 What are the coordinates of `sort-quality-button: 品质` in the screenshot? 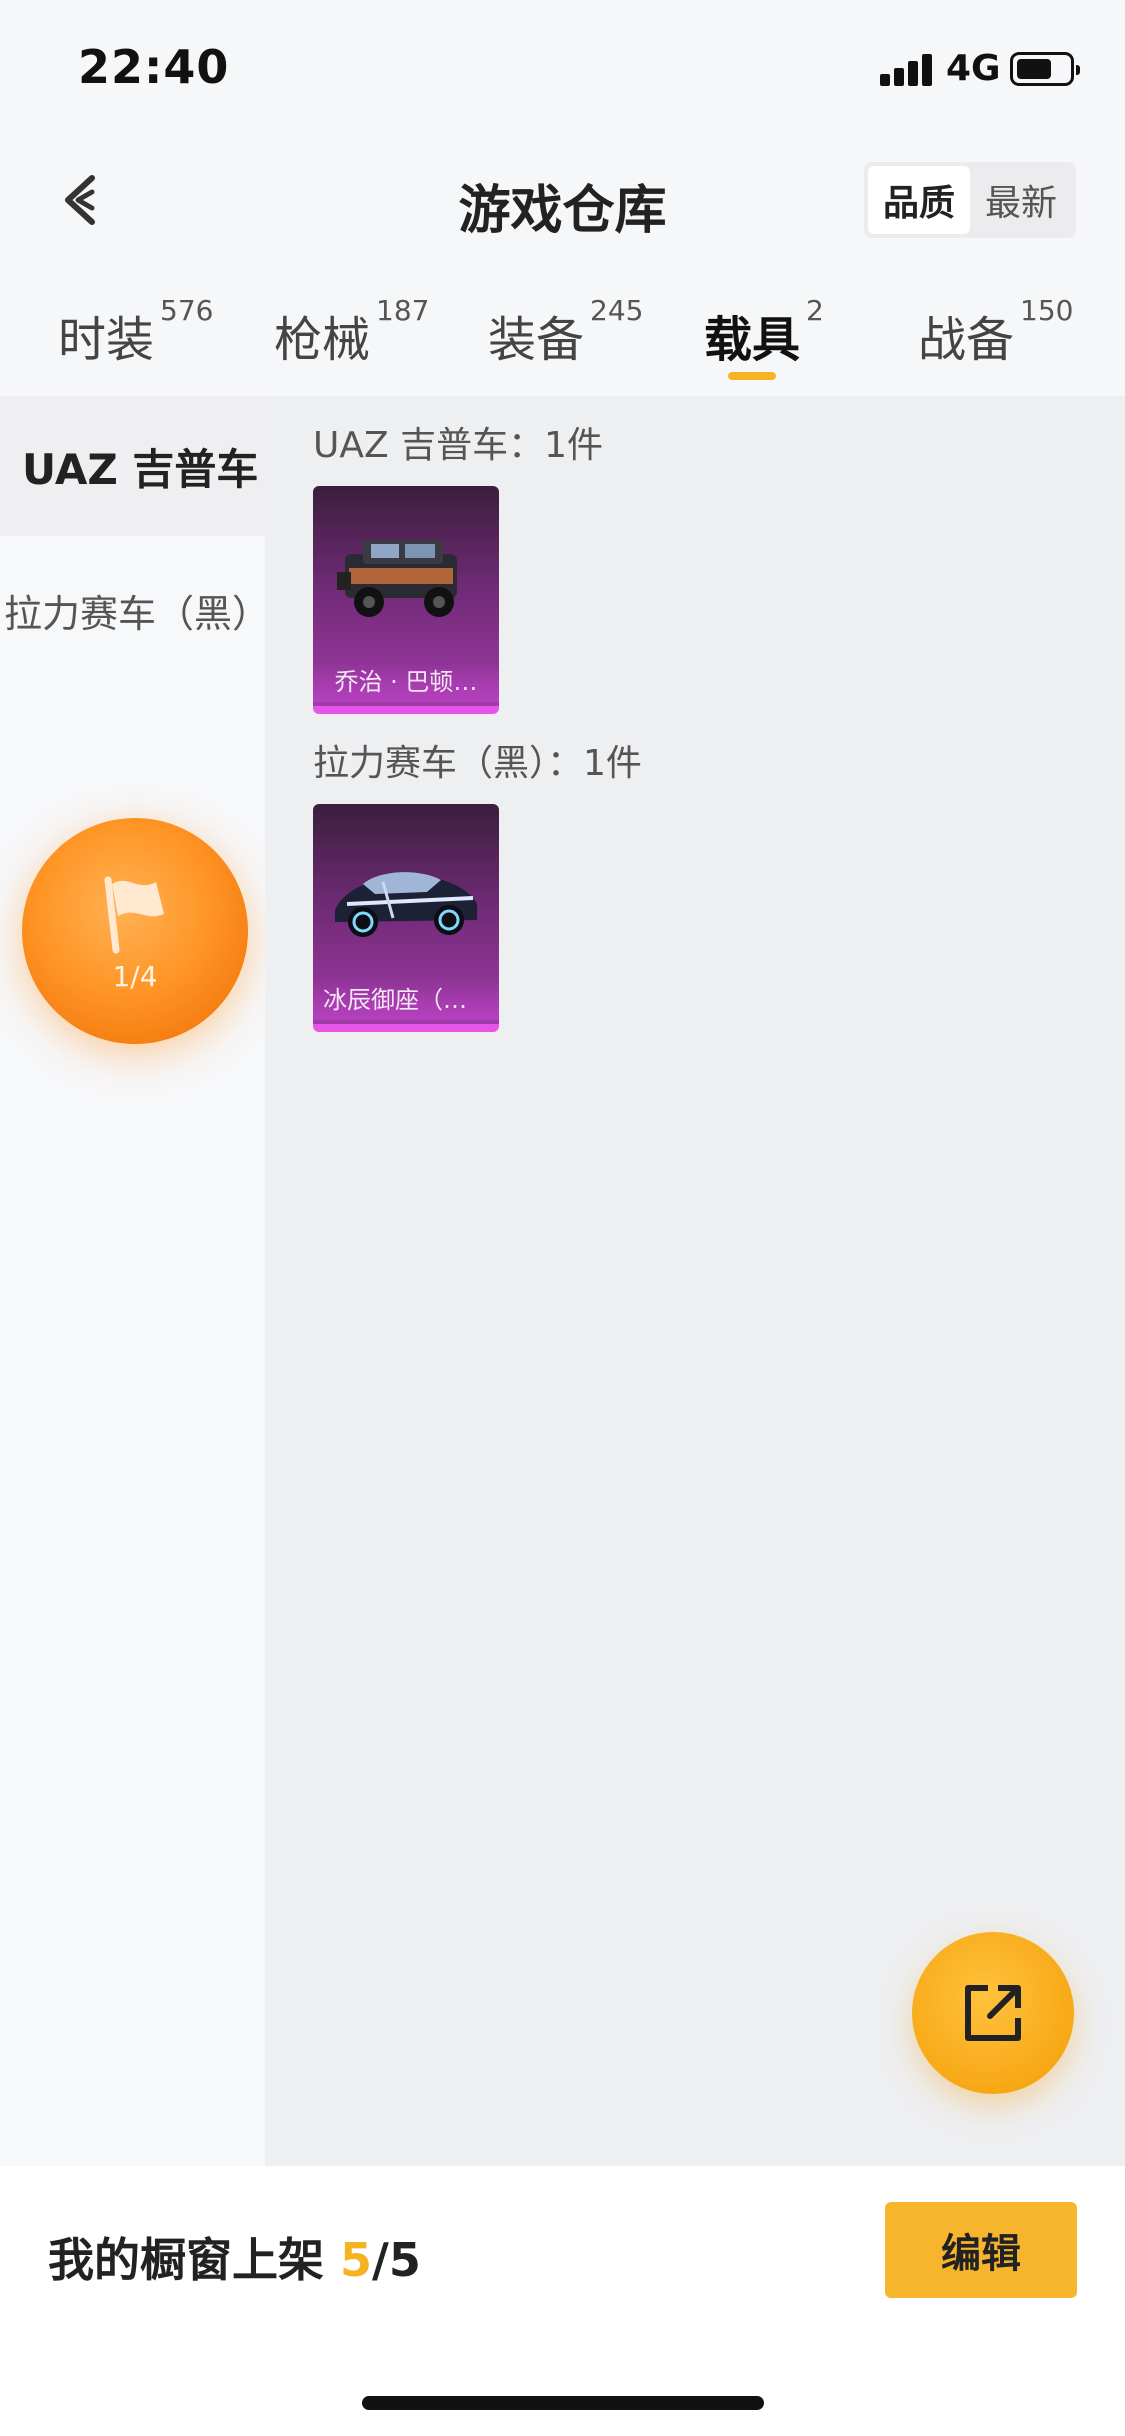 It's located at (919, 200).